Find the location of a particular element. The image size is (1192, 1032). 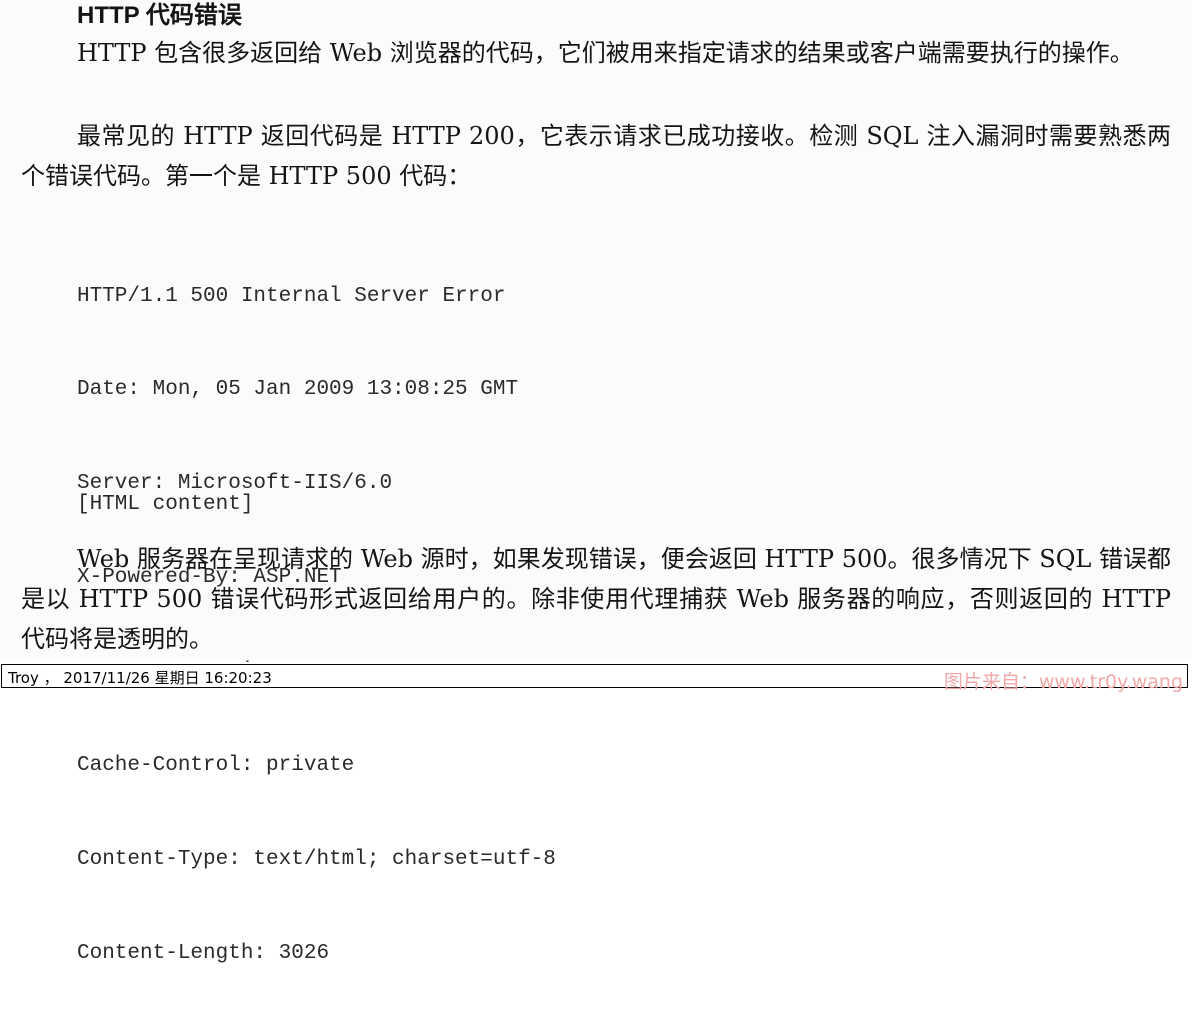

code-line: Content-Type: text/html; charset=utf-8 is located at coordinates (316, 859).